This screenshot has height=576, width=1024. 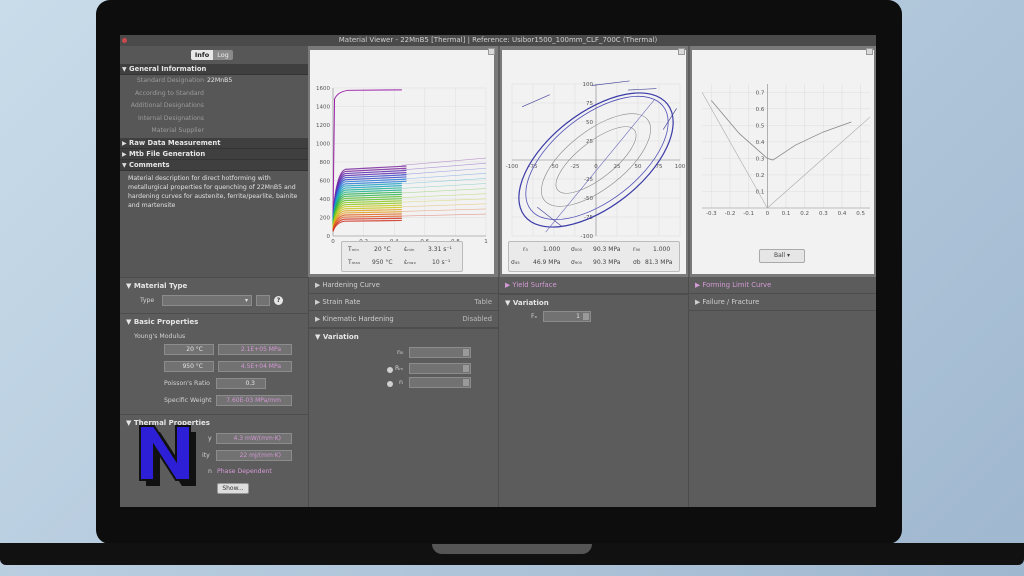 I want to click on rate-min-label: ε̇ₘᵢₙ, so click(x=409, y=249).